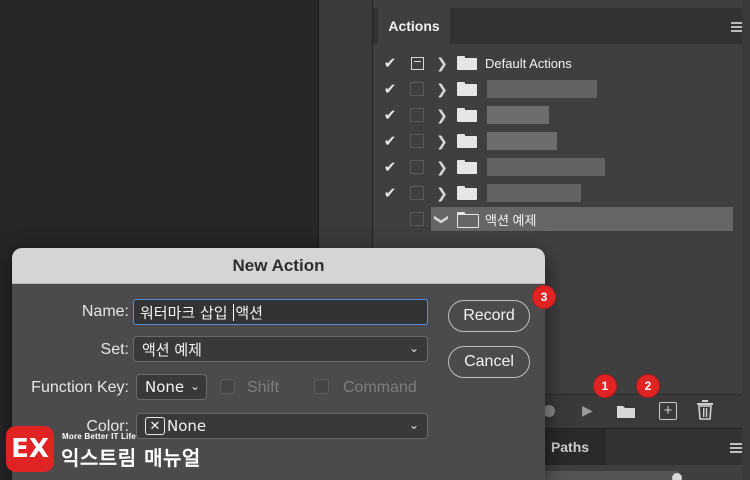  What do you see at coordinates (528, 63) in the screenshot?
I see `action-set-name: Default Actions` at bounding box center [528, 63].